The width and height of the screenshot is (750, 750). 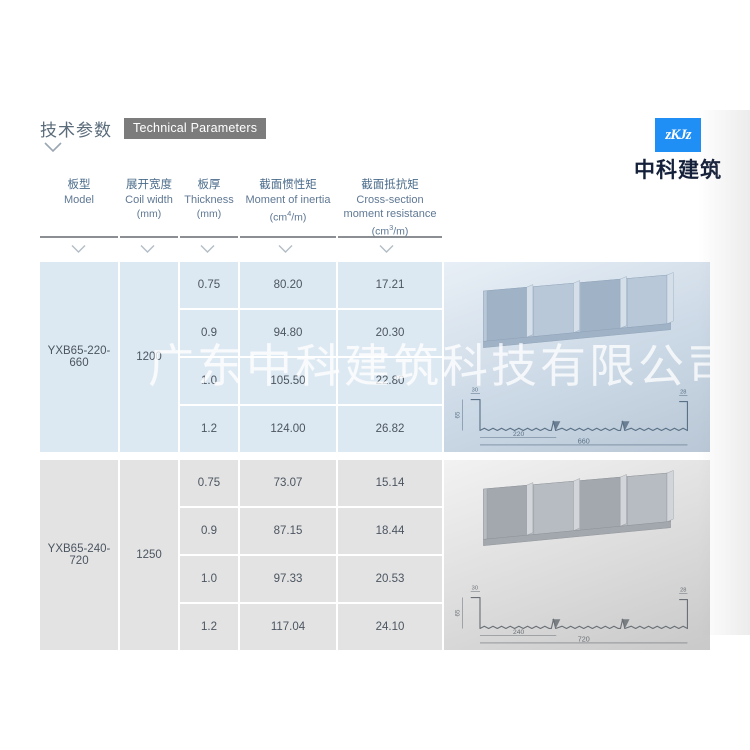 I want to click on column-header-unit: (cm4/m), so click(x=288, y=216).